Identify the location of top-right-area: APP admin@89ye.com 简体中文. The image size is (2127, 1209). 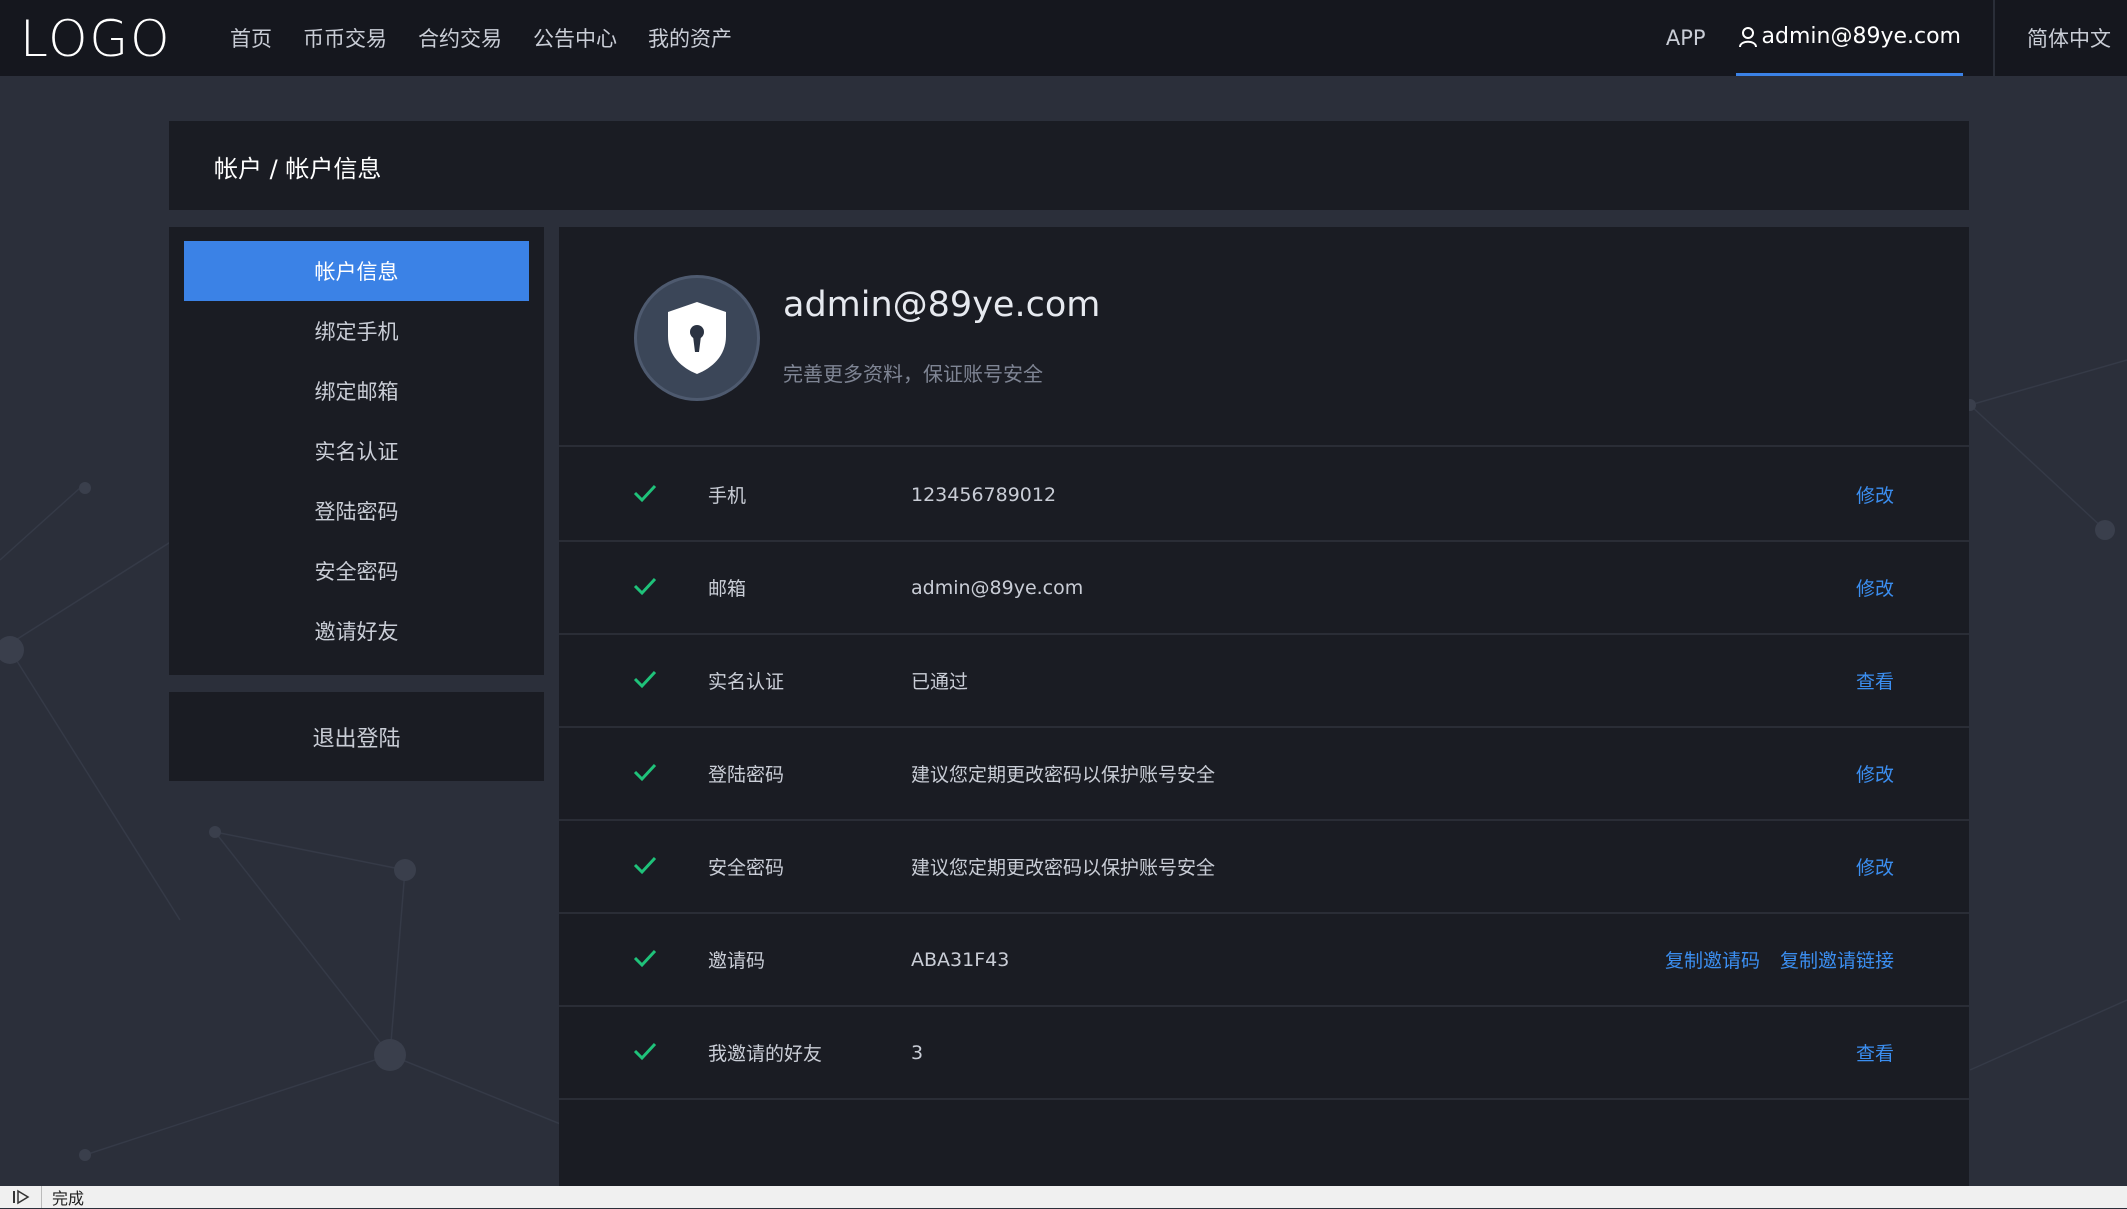
(1896, 38).